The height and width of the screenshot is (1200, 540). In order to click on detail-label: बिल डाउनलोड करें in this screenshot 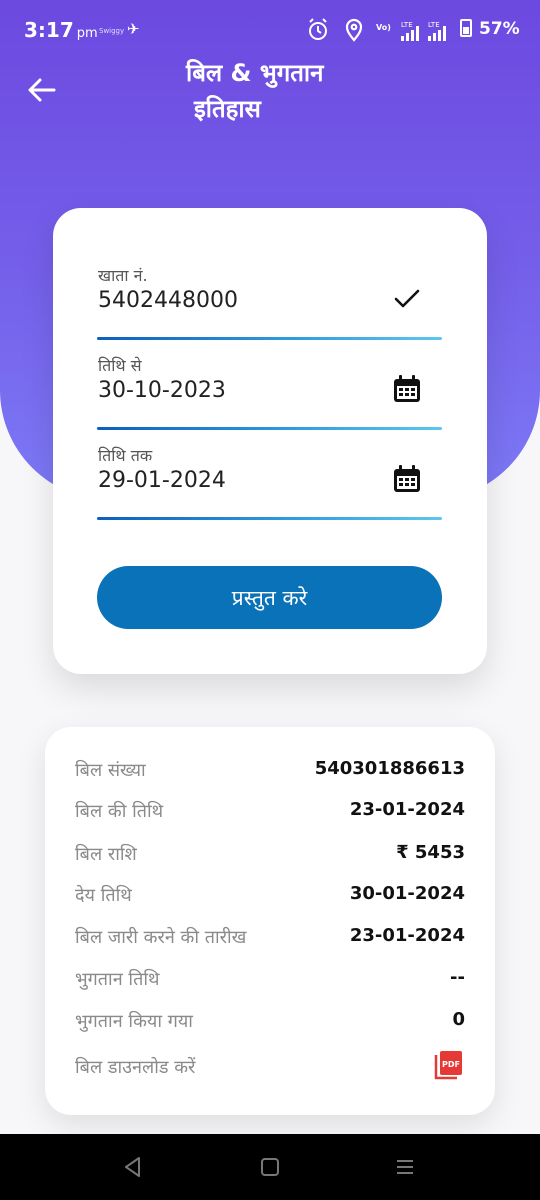, I will do `click(135, 1067)`.